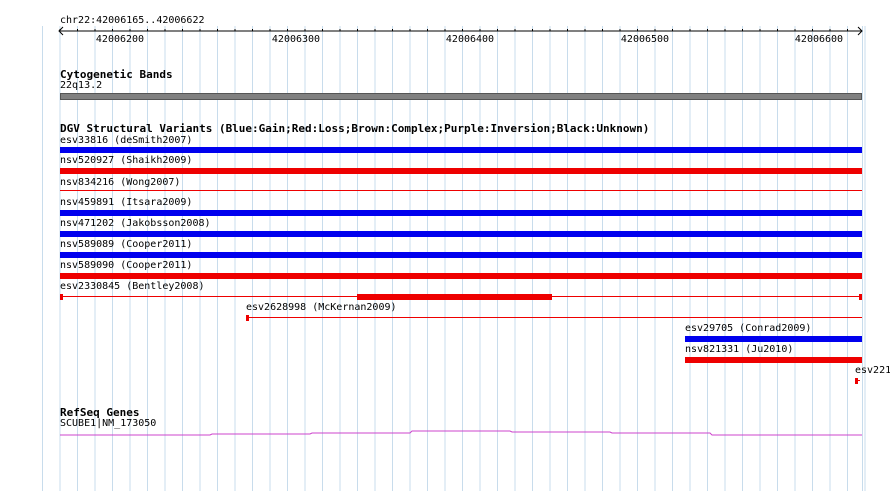 Image resolution: width=890 pixels, height=491 pixels. Describe the element at coordinates (126, 203) in the screenshot. I see `variant-label: nsv459891 (Itsara2009)` at that location.